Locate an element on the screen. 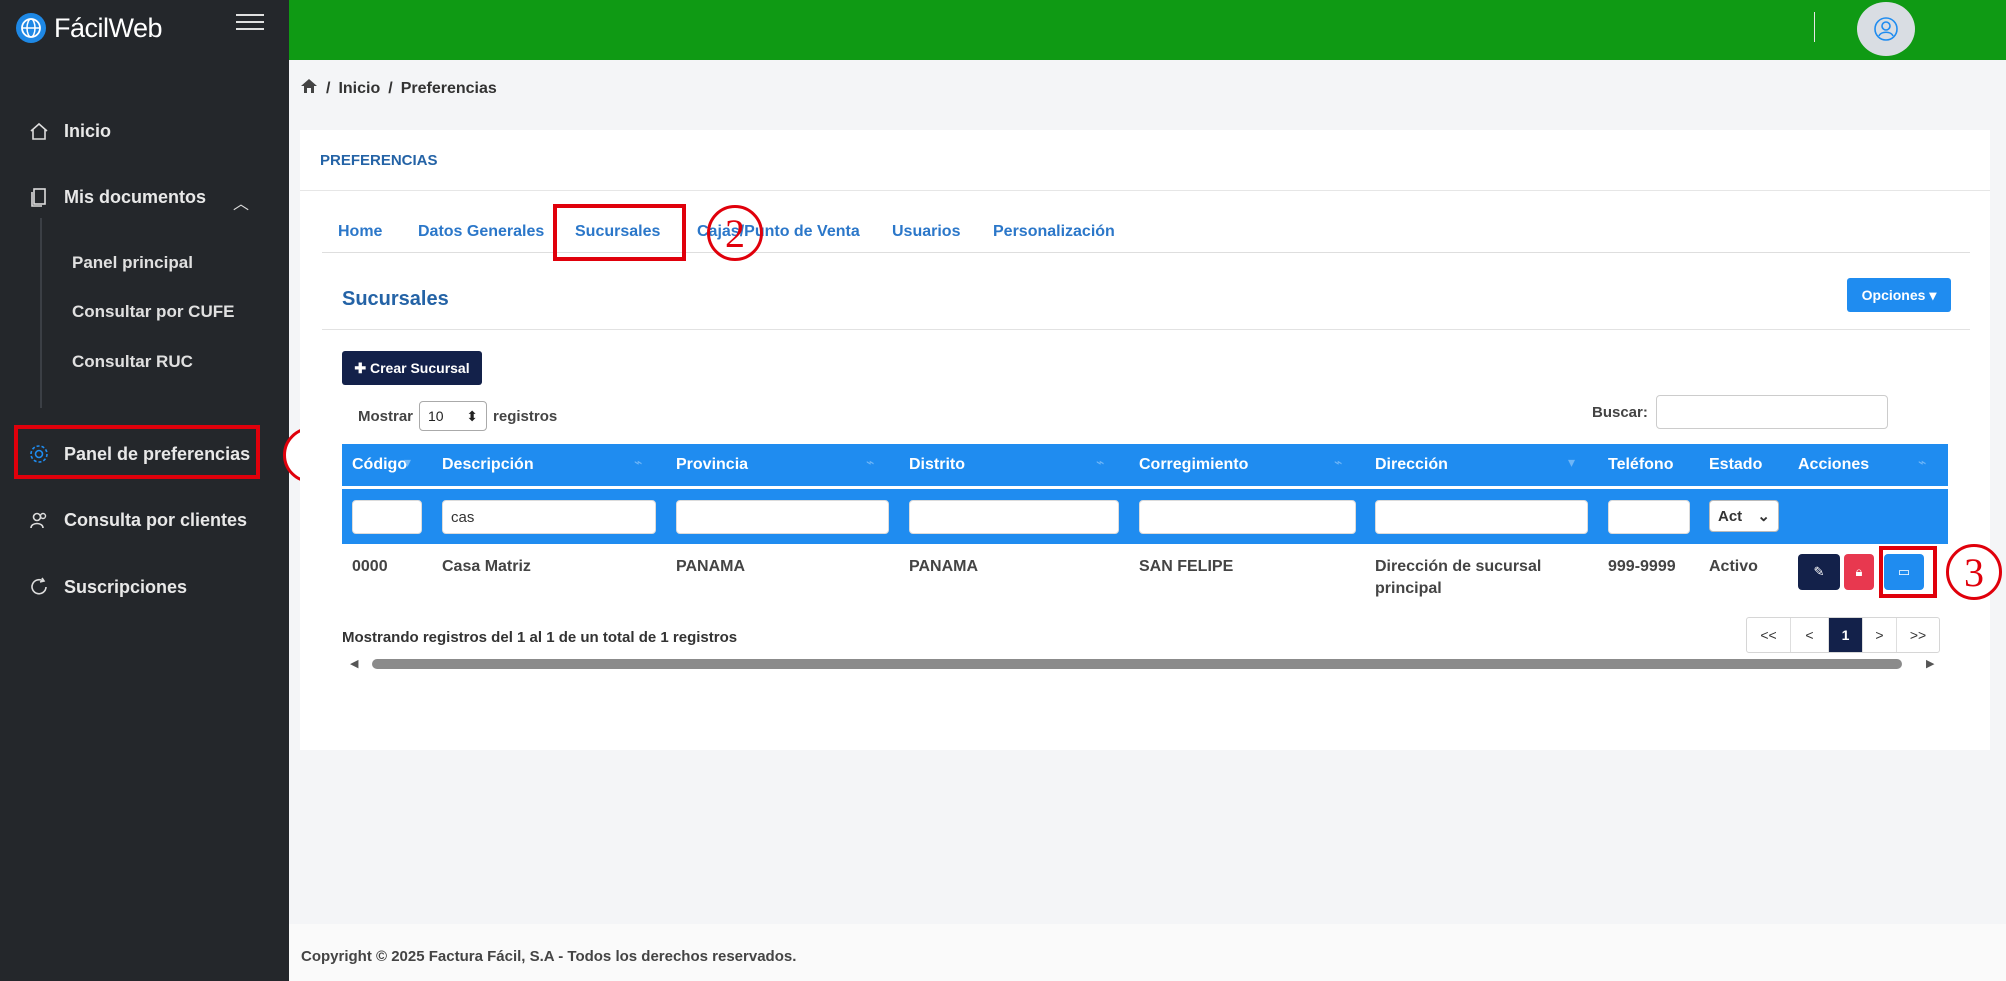 The image size is (2006, 981). sidebar-subitem-consultar-cufe: Consultar por CUFE is located at coordinates (153, 312).